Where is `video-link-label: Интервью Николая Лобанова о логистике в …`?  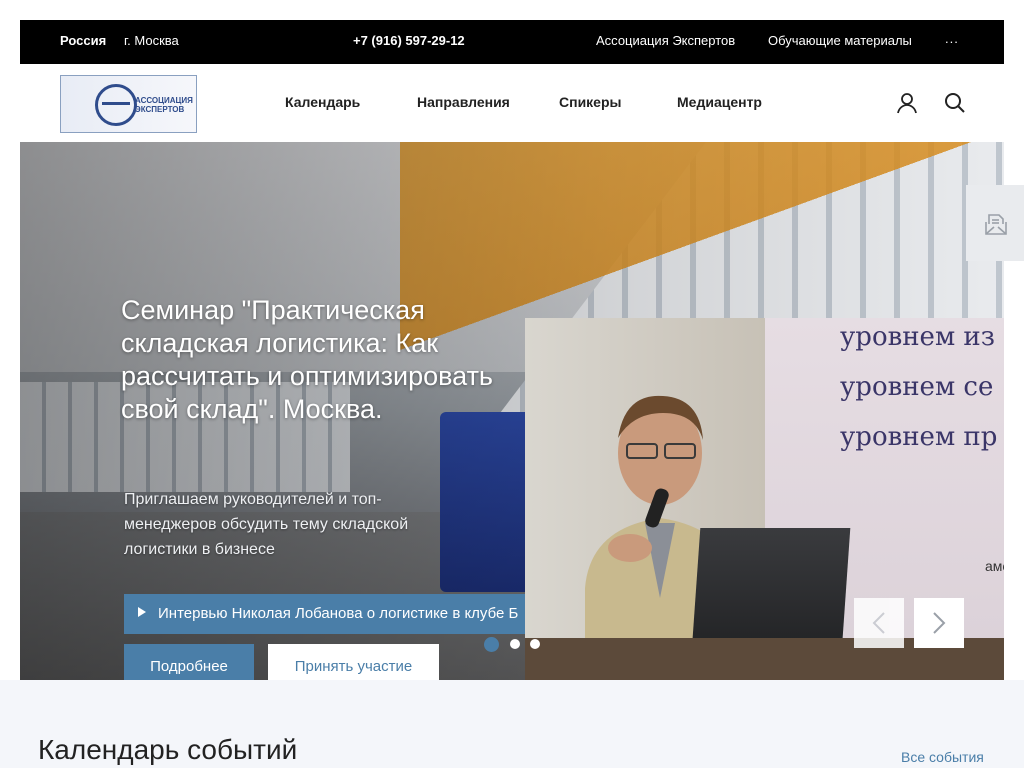 video-link-label: Интервью Николая Лобанова о логистике в … is located at coordinates (338, 613).